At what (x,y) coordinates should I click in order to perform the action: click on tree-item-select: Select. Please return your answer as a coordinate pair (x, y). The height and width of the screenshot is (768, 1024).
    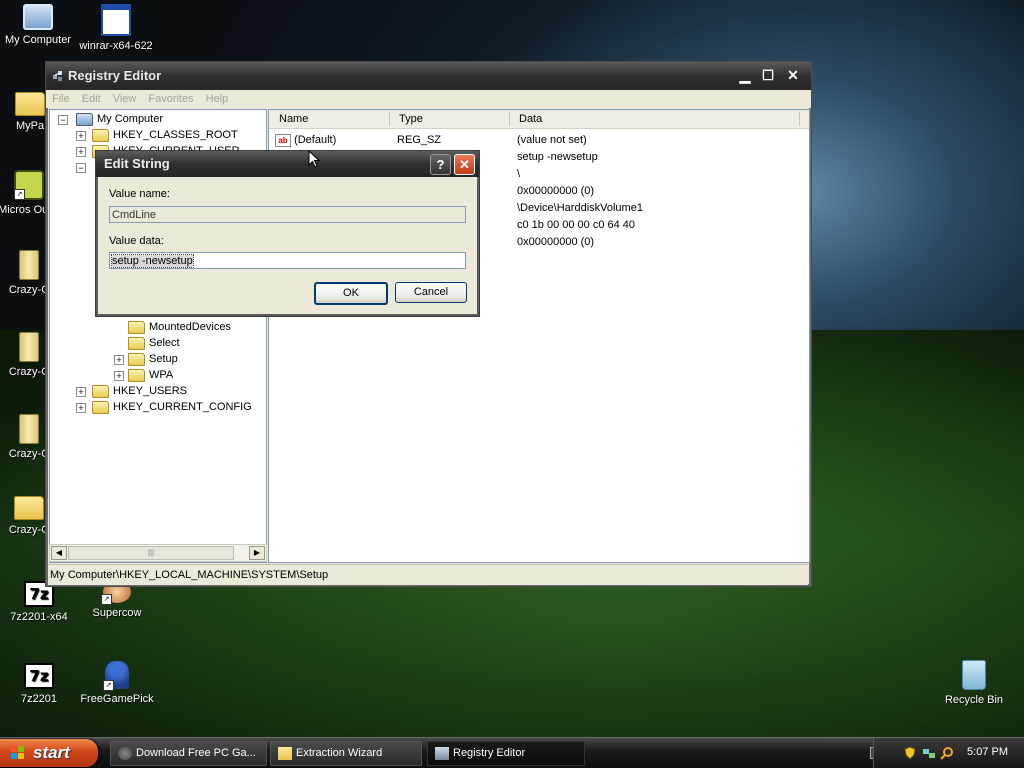
    Looking at the image, I should click on (154, 343).